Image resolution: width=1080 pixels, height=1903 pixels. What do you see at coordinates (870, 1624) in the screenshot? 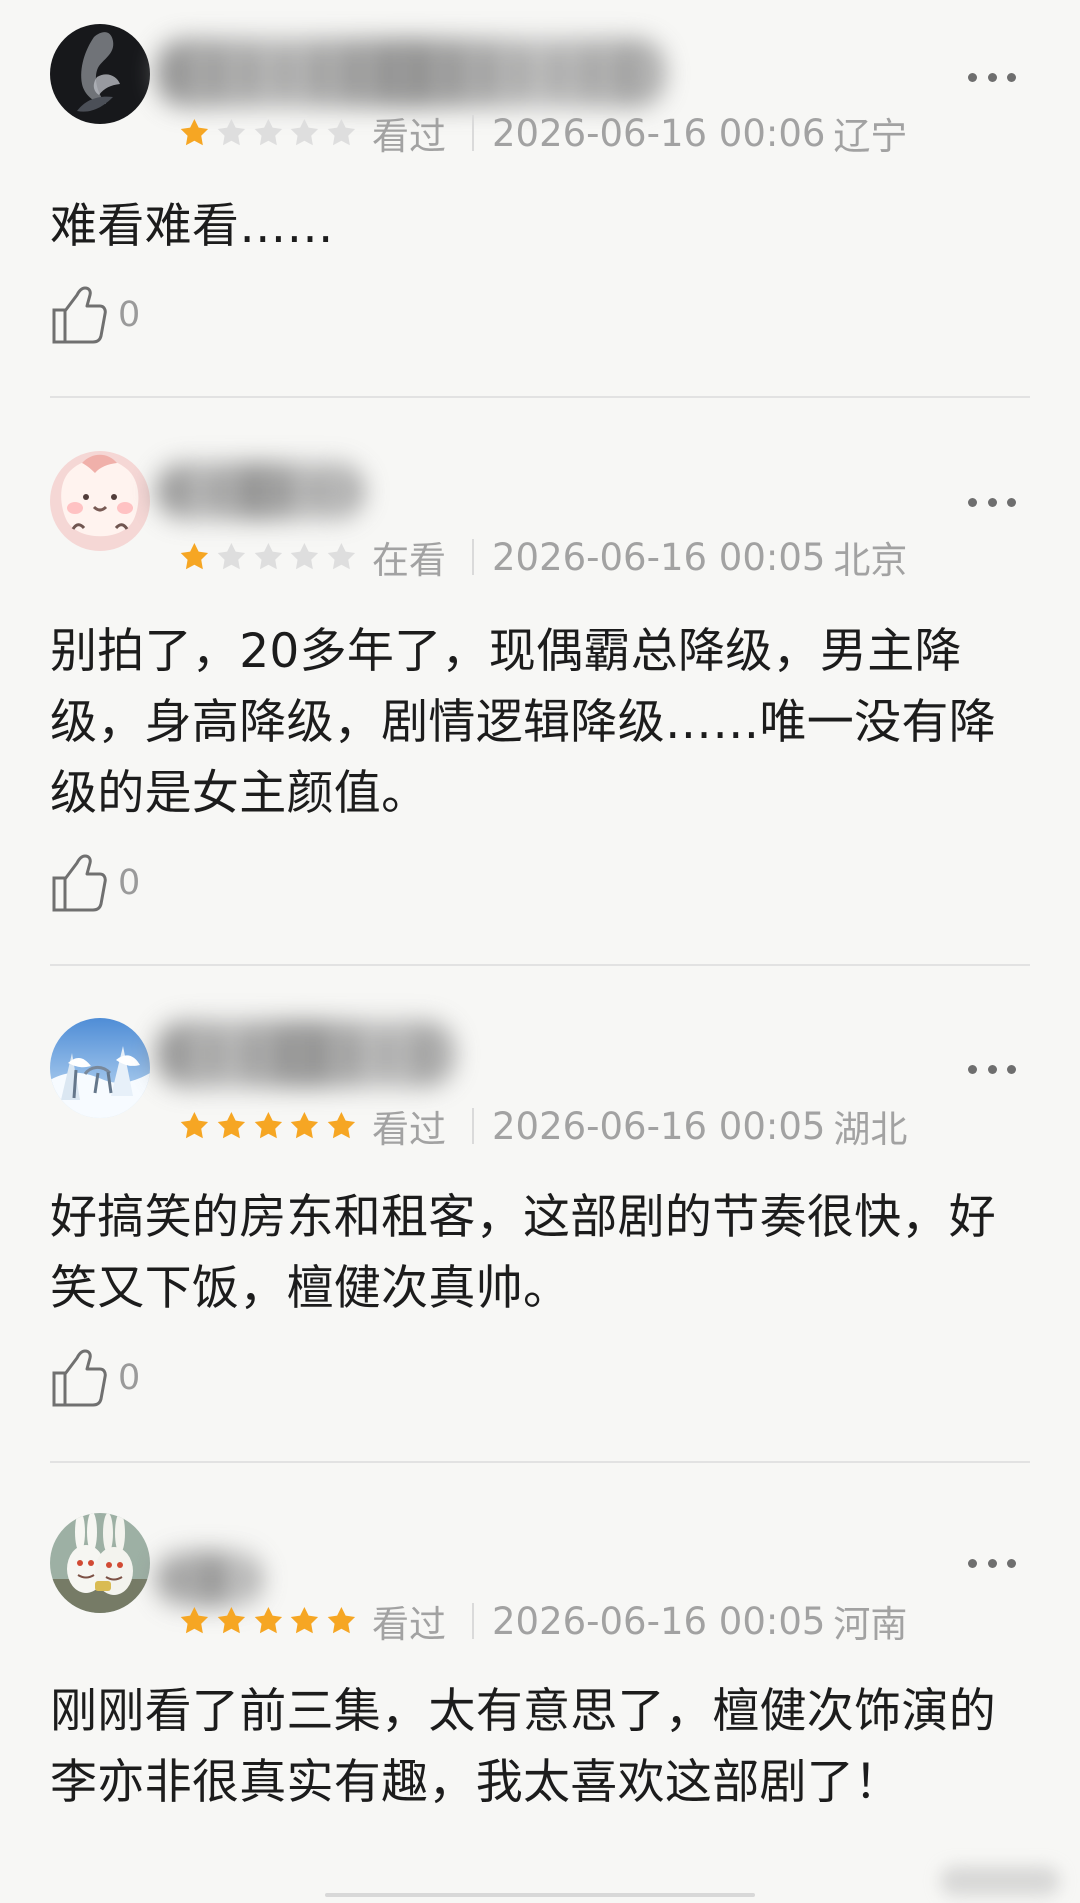
I see `review-region: 河南` at bounding box center [870, 1624].